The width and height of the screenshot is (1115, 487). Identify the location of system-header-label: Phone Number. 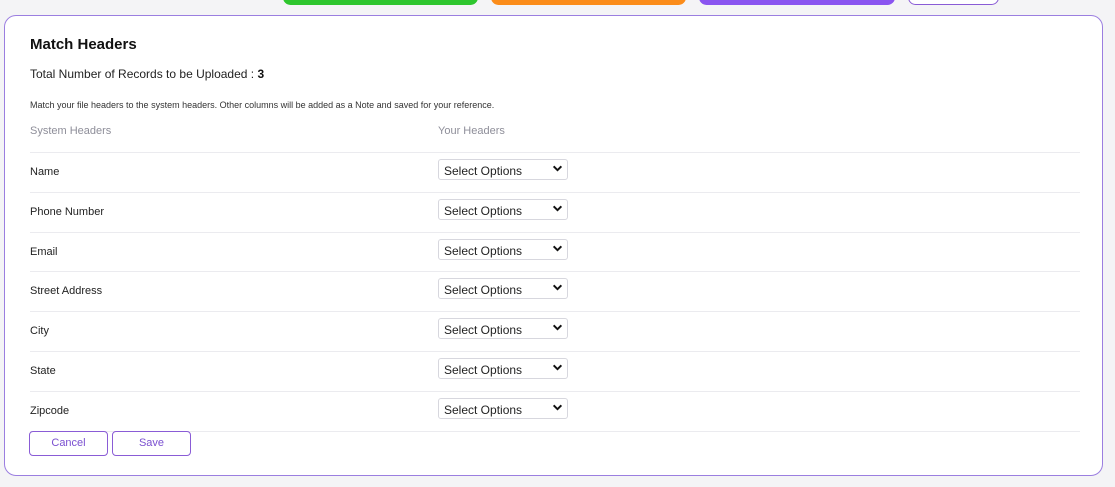
(67, 211).